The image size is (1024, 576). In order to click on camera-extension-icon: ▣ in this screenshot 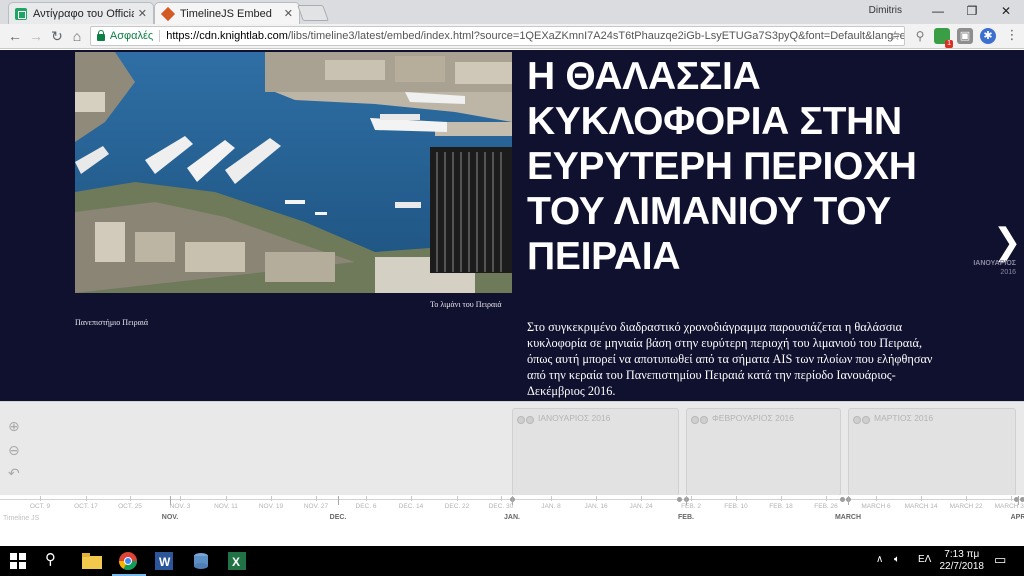, I will do `click(965, 36)`.